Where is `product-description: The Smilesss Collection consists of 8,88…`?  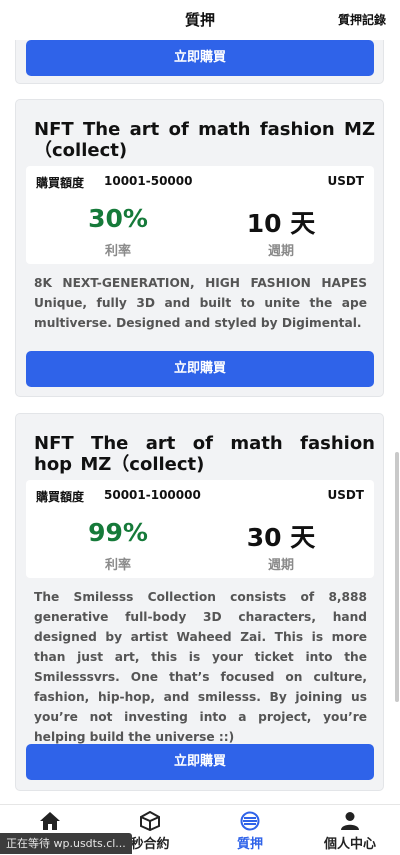 product-description: The Smilesss Collection consists of 8,88… is located at coordinates (200, 667).